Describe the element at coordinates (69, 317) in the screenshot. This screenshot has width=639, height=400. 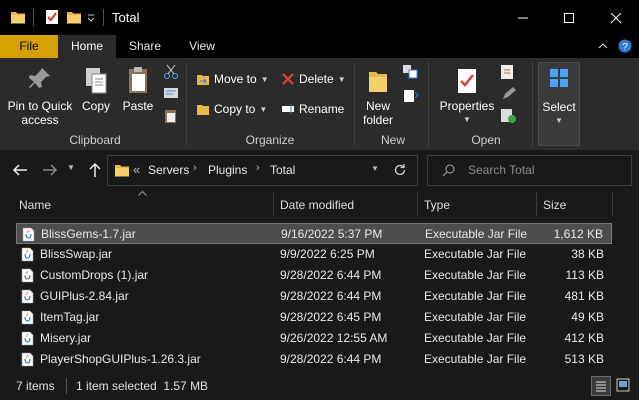
I see `file-name: ItemTag.jar` at that location.